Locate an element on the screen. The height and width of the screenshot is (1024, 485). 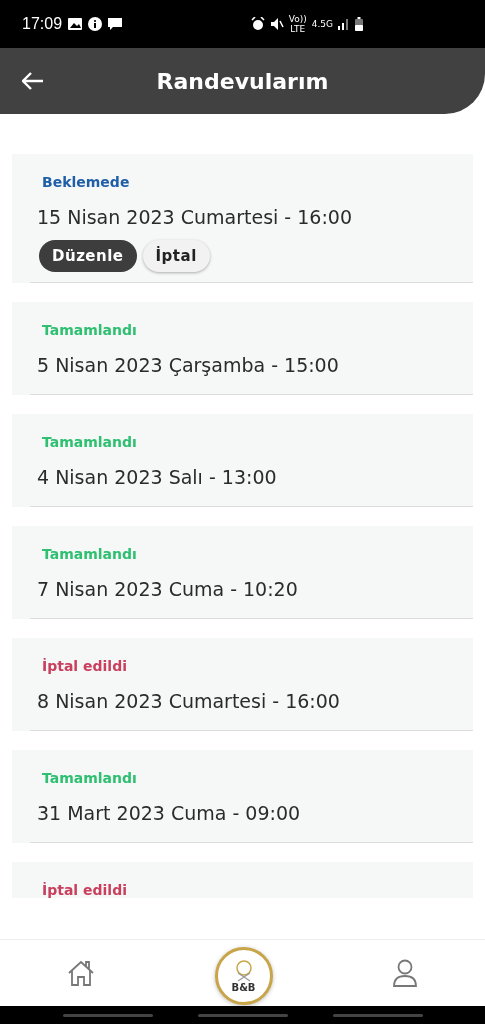
appointment-card: Tamamlandı 5 Nisan 2023 Çarşamba - 15:00 is located at coordinates (242, 348).